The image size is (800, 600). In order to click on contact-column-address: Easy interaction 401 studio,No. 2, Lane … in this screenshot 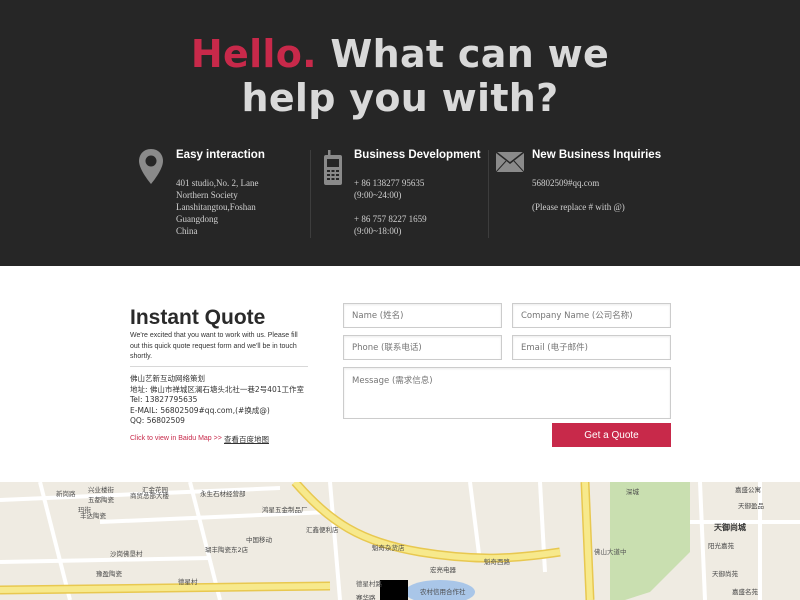, I will do `click(223, 198)`.